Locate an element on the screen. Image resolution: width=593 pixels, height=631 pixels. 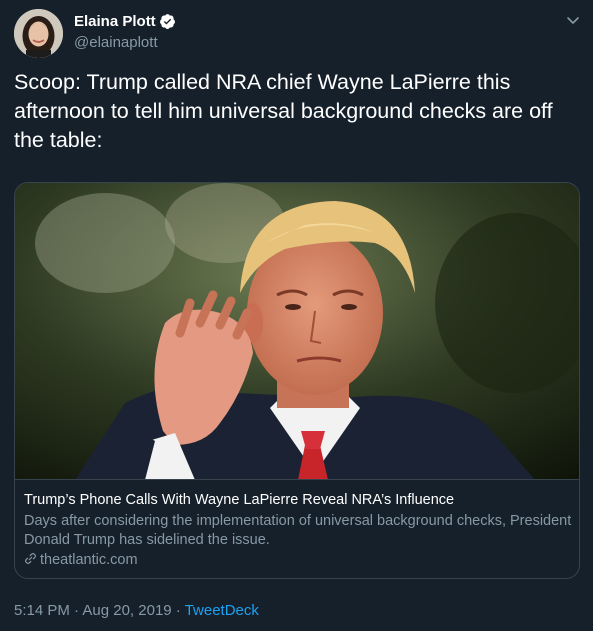
chevron-down-icon is located at coordinates (573, 20).